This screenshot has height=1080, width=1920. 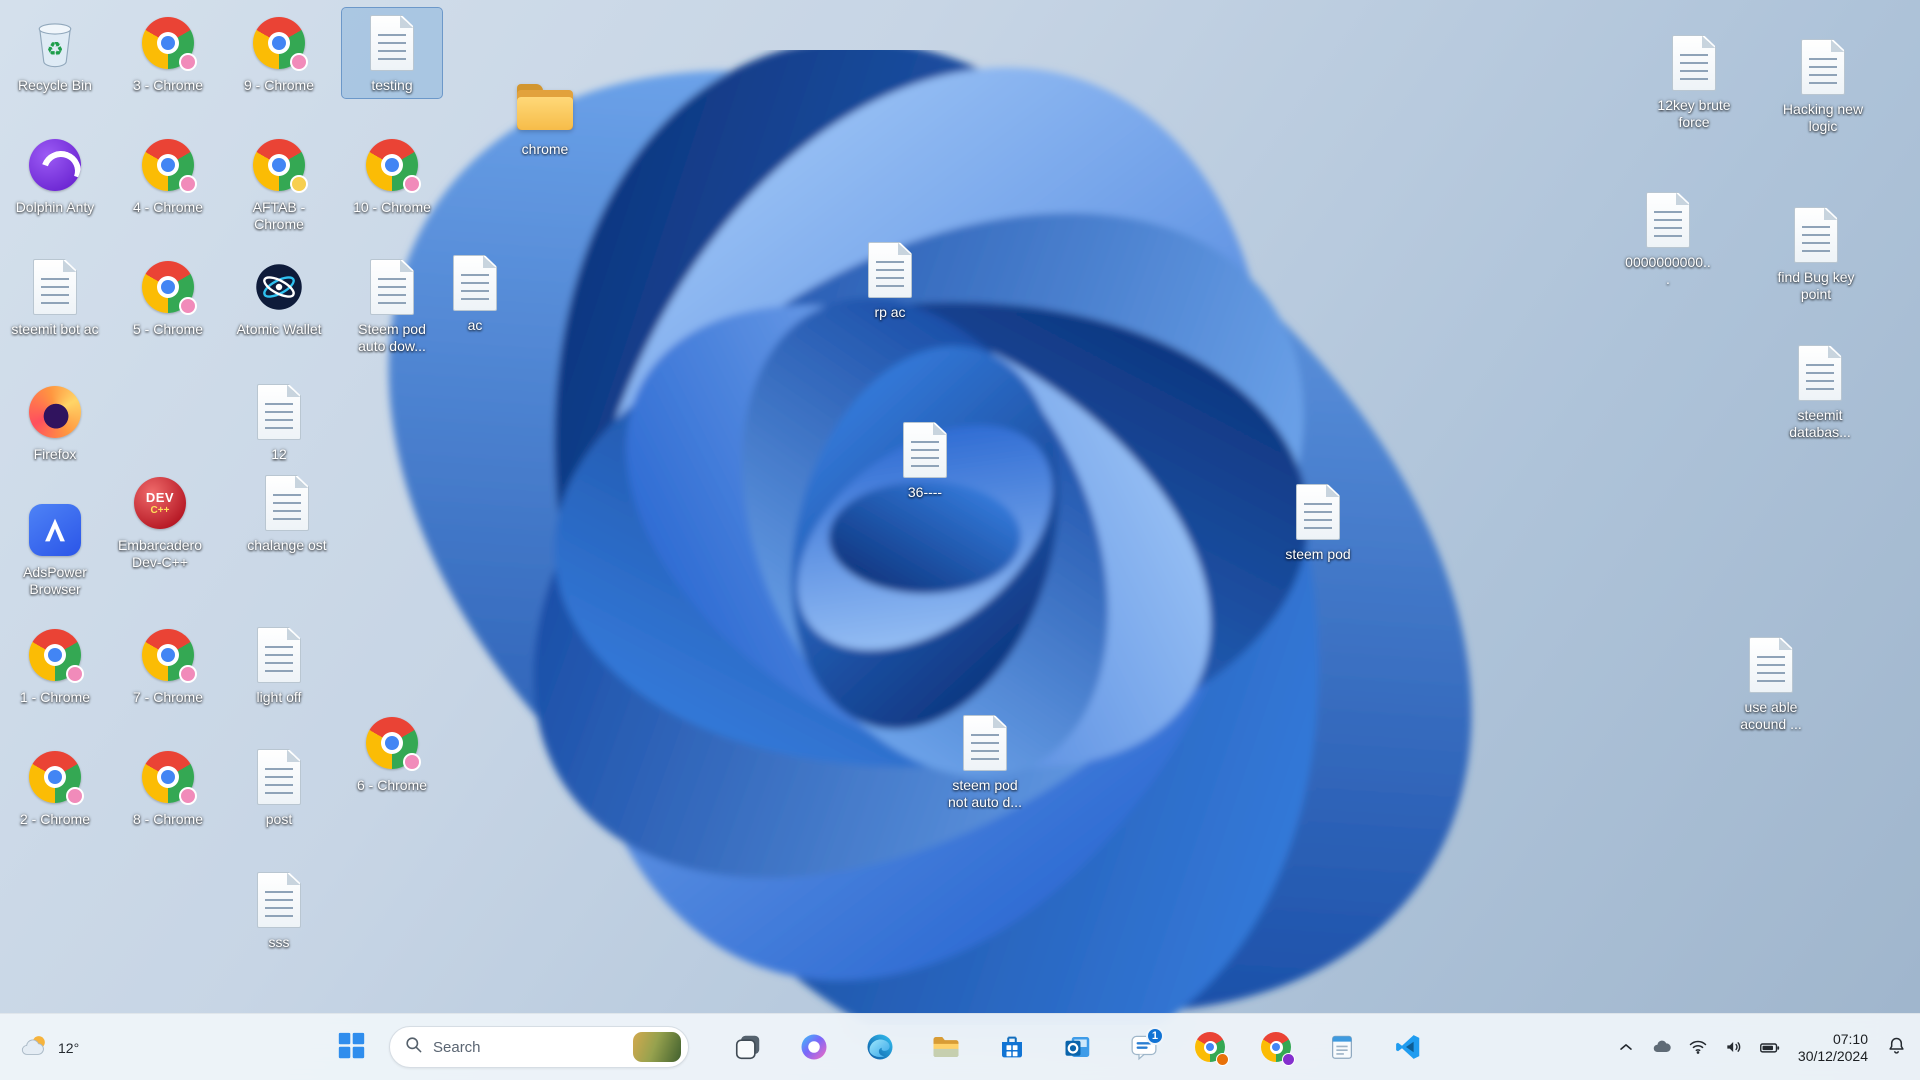 I want to click on desktop-icon-post: post, so click(x=279, y=787).